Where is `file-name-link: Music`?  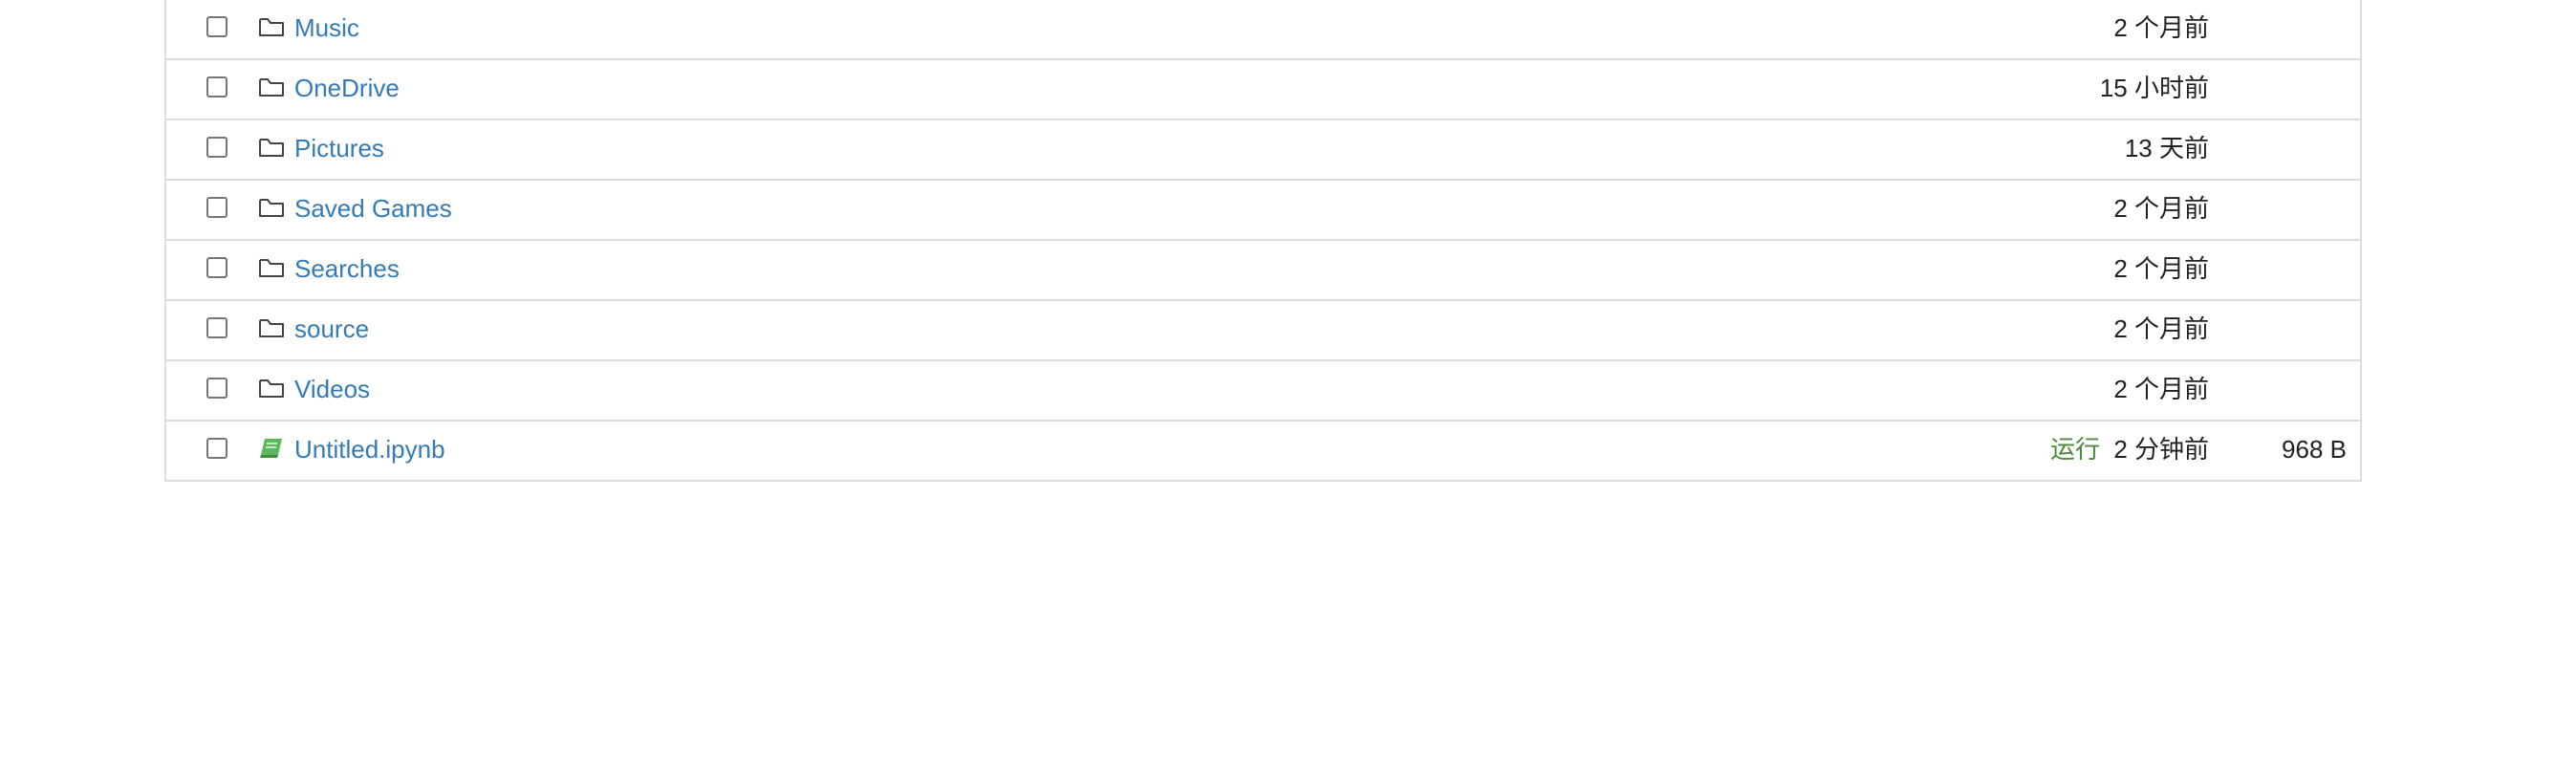 file-name-link: Music is located at coordinates (326, 27).